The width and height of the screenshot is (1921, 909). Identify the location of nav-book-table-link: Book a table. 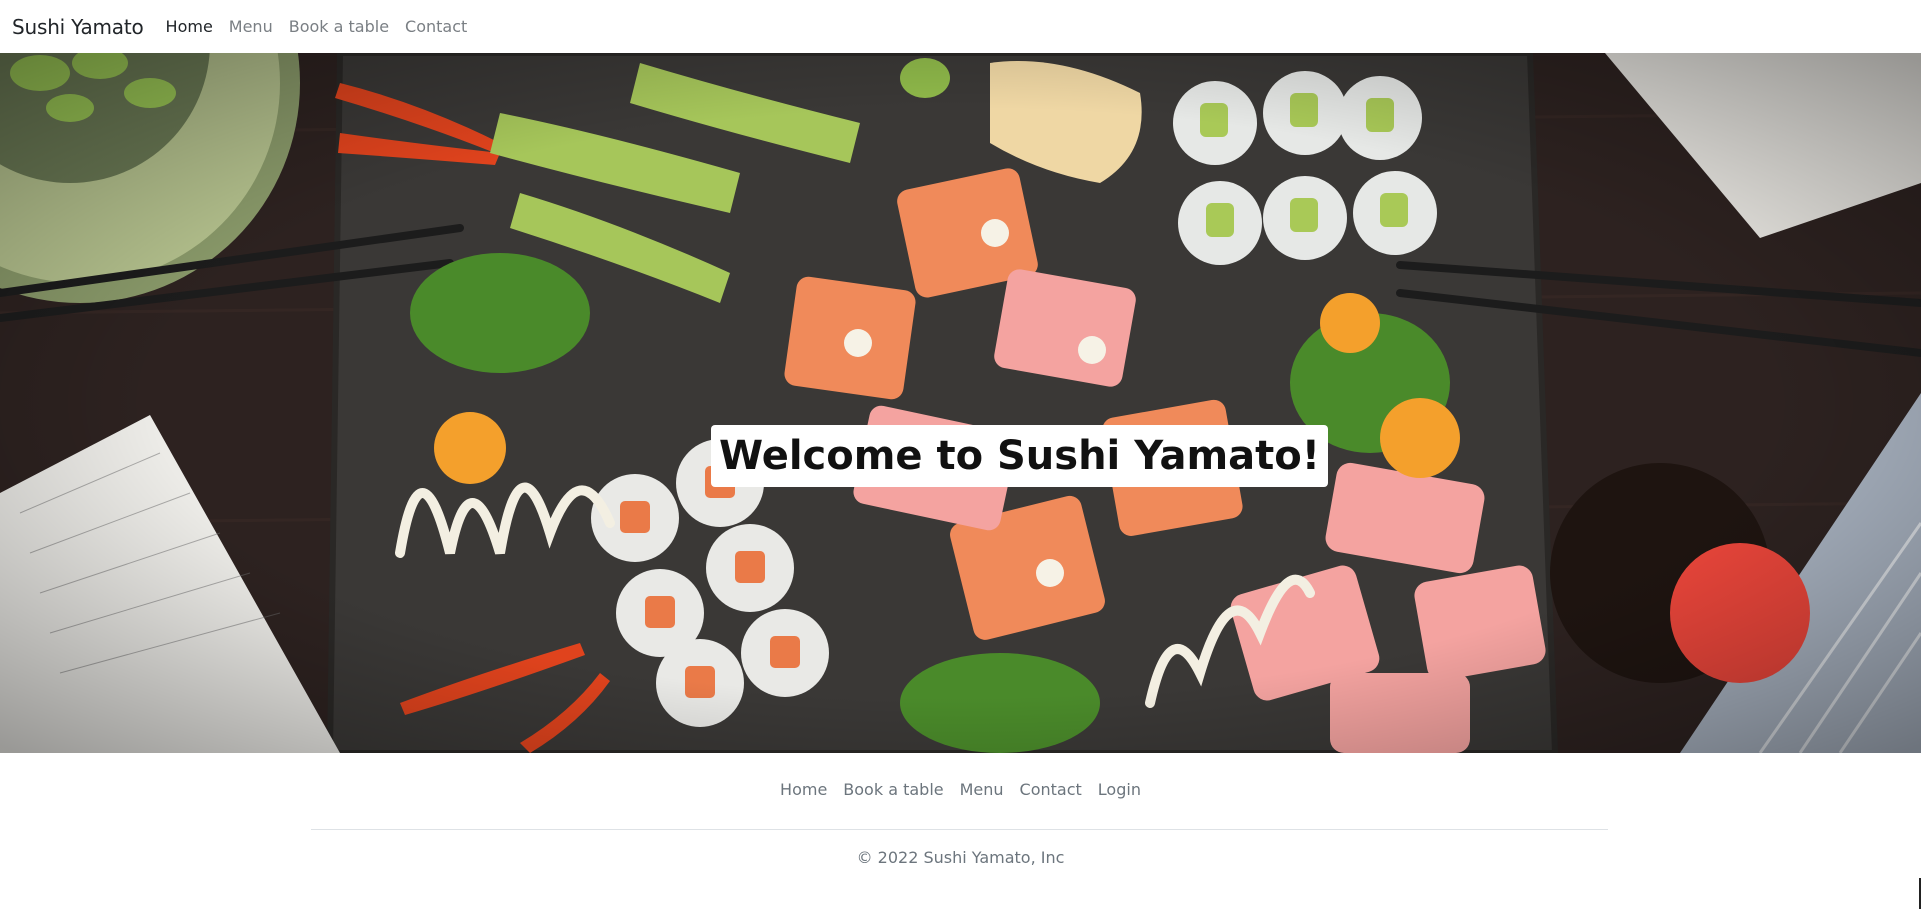
(339, 26).